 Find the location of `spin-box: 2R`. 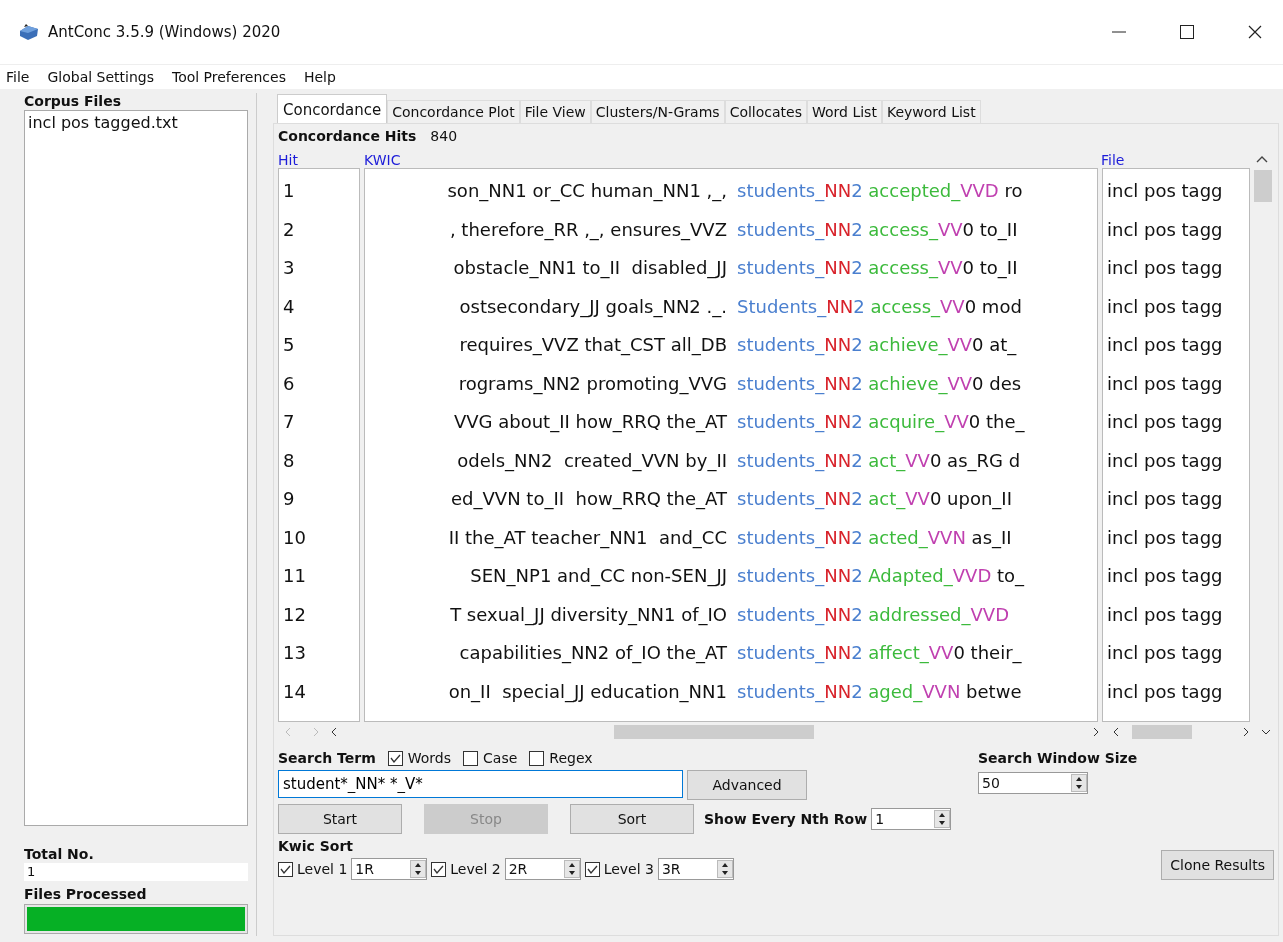

spin-box: 2R is located at coordinates (542, 869).